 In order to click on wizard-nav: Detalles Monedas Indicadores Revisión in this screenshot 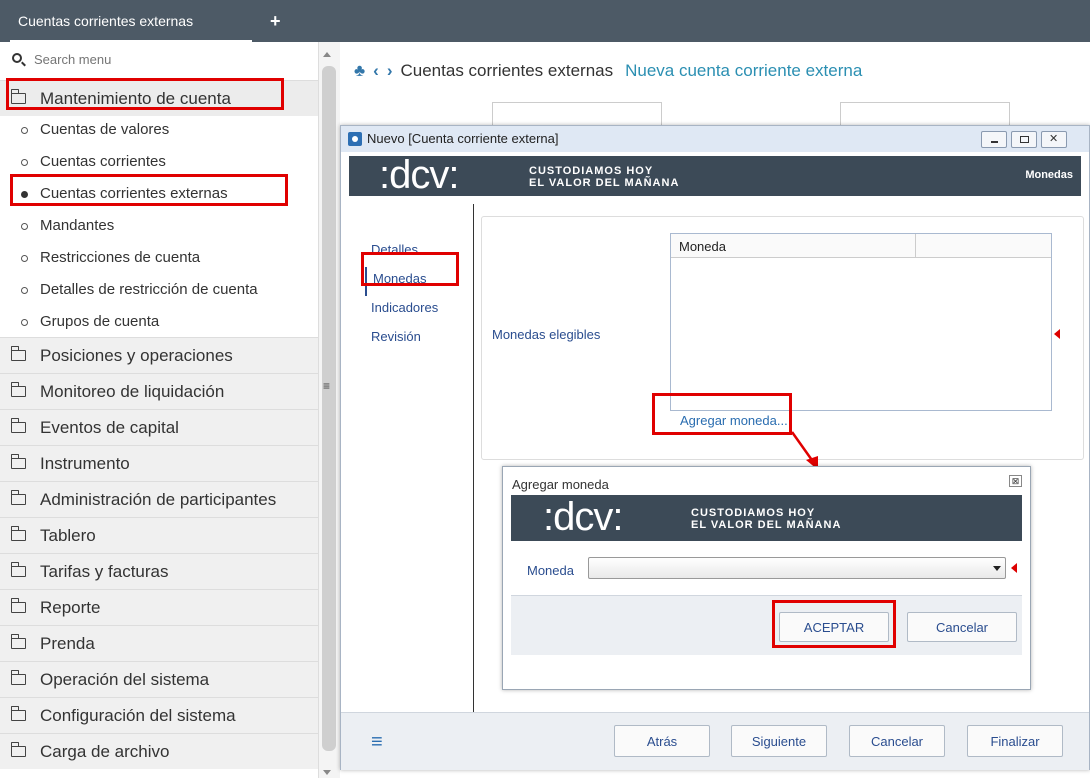, I will do `click(398, 296)`.